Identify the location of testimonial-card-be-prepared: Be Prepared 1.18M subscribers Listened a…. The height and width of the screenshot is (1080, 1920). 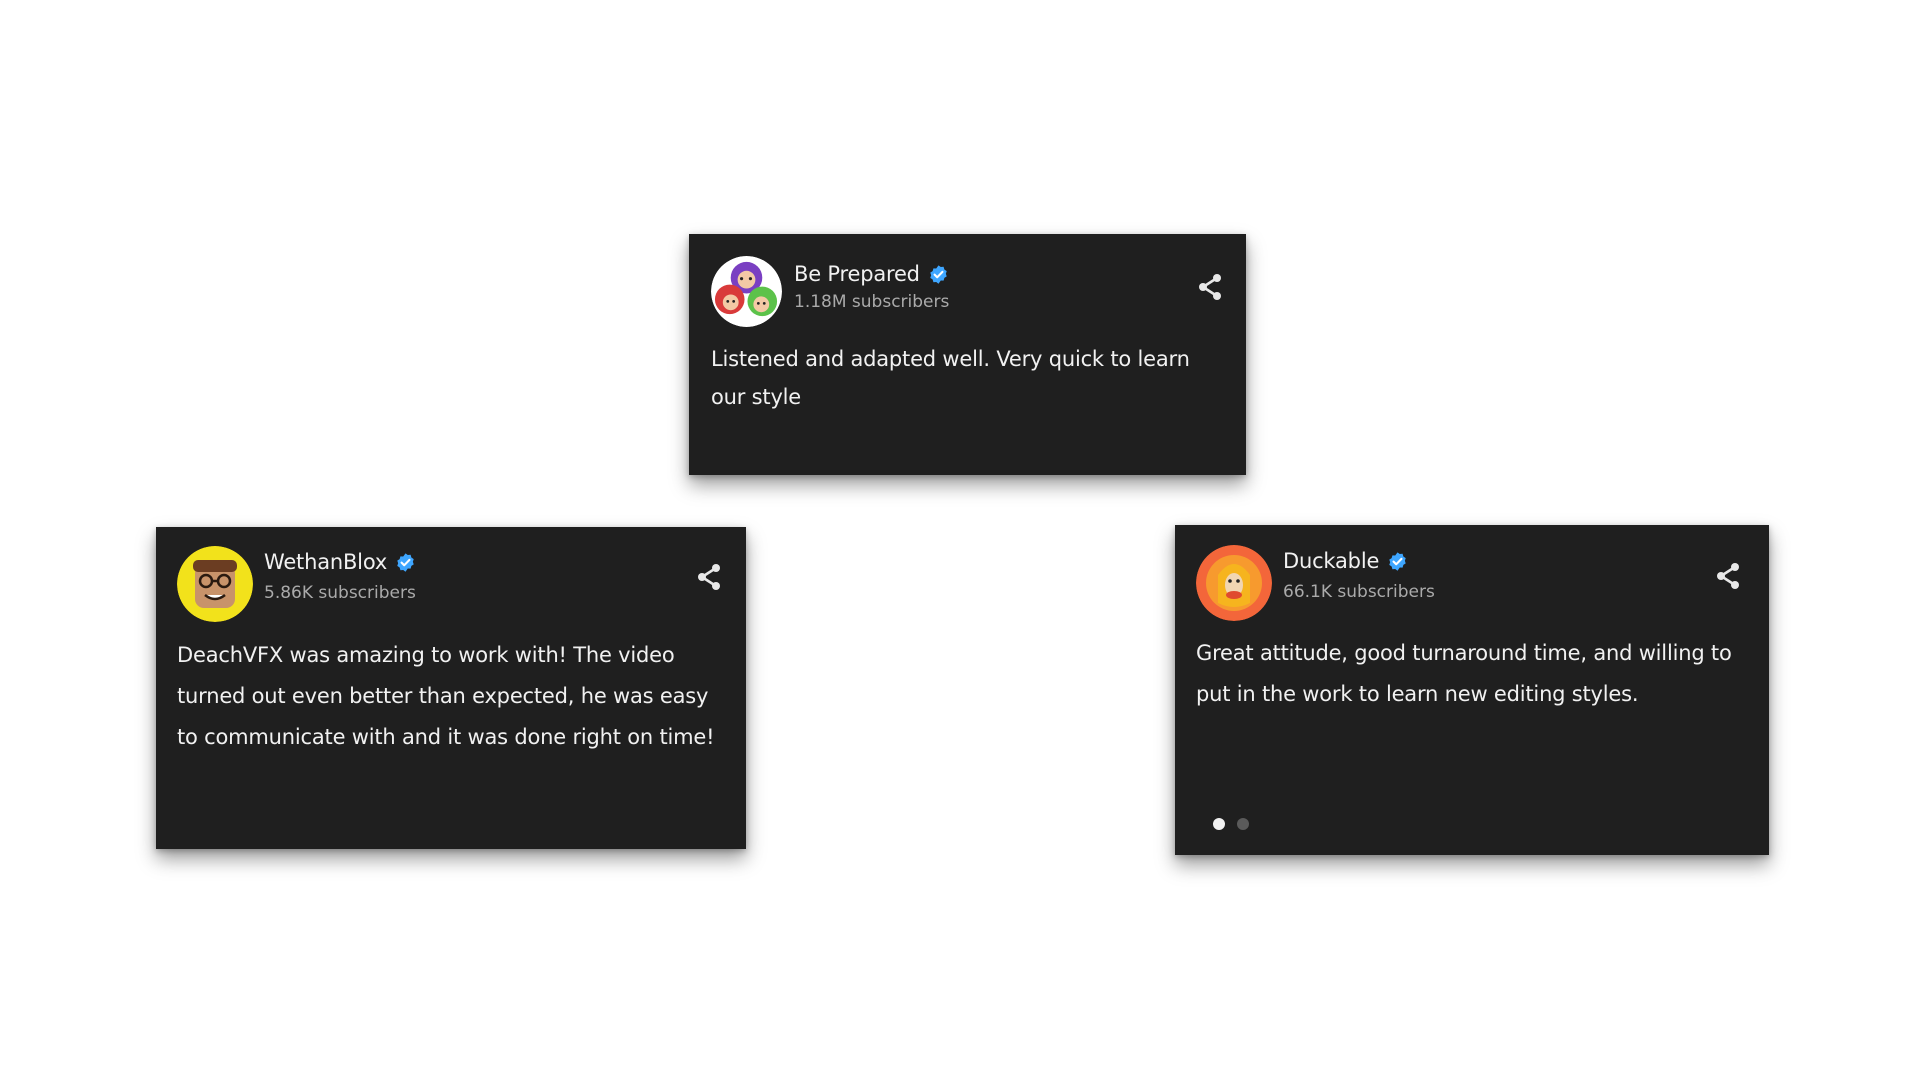
(967, 354).